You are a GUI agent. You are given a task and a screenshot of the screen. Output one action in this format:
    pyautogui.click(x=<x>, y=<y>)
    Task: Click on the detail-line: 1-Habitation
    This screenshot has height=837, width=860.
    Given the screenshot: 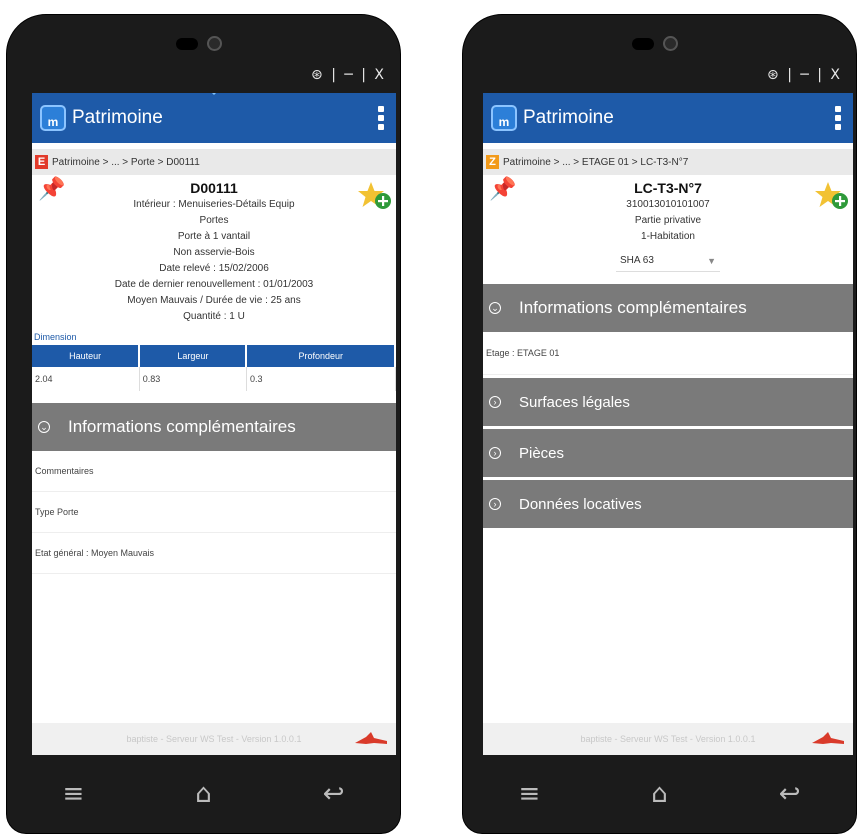 What is the action you would take?
    pyautogui.click(x=668, y=236)
    